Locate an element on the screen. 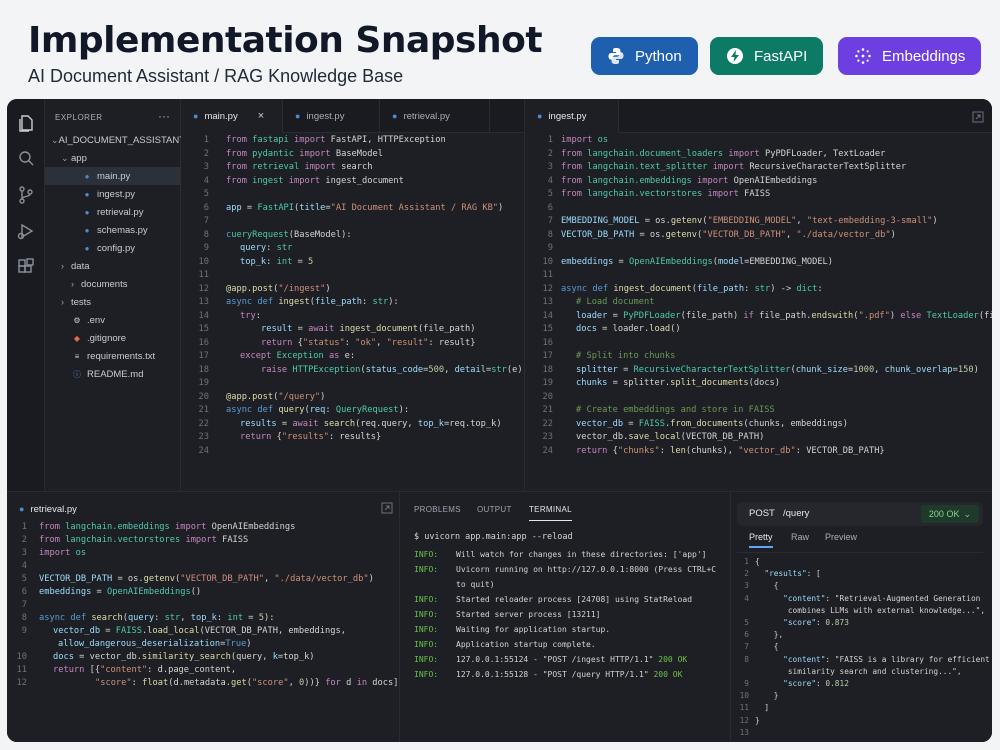  explorer-item: ● ingest.py is located at coordinates (113, 194).